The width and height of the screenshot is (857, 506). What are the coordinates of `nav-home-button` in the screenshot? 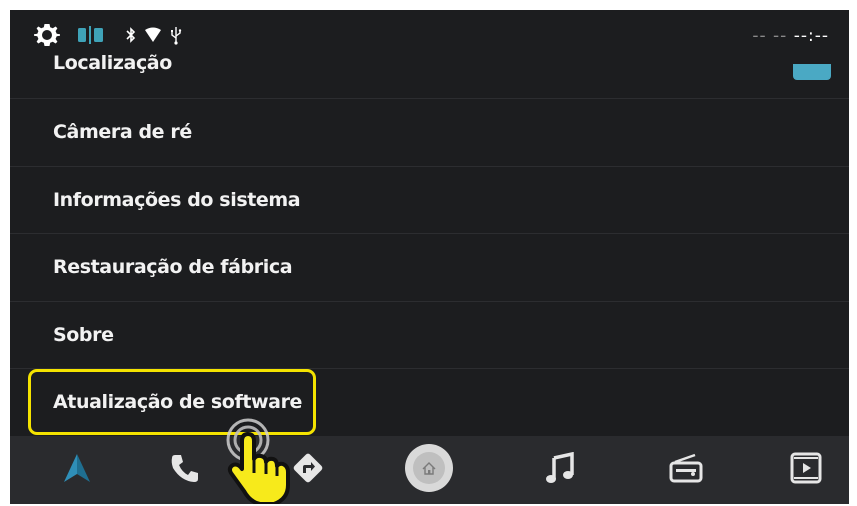 It's located at (429, 470).